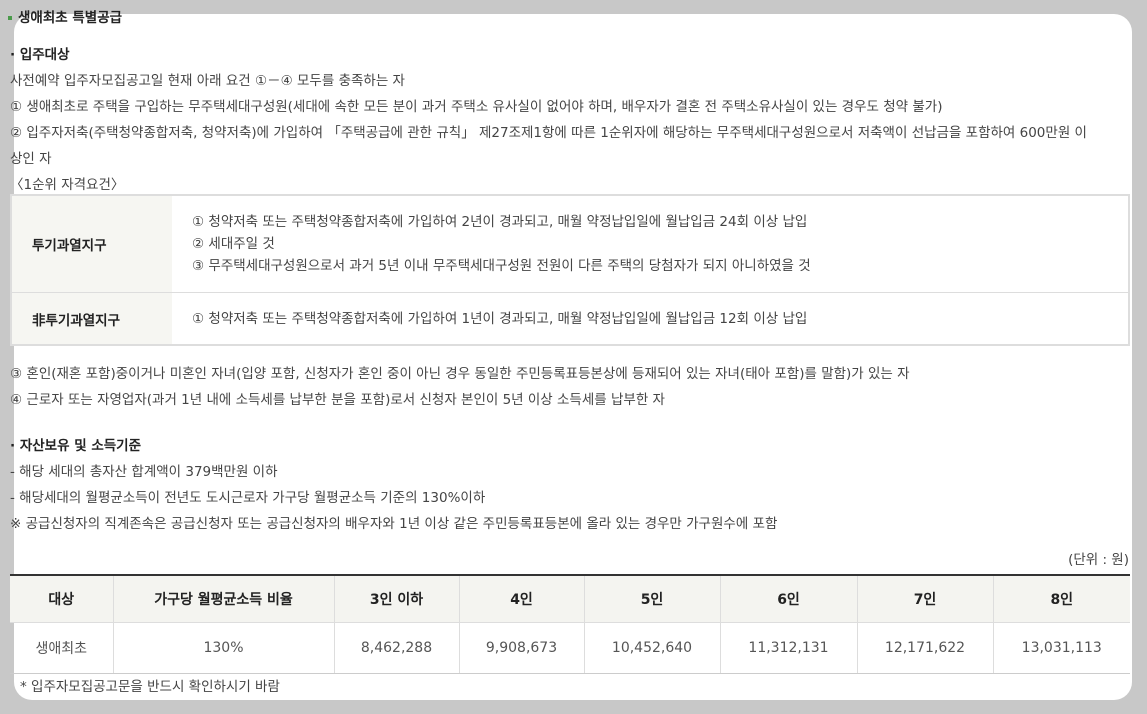  I want to click on table-header: 3인 이하, so click(396, 598).